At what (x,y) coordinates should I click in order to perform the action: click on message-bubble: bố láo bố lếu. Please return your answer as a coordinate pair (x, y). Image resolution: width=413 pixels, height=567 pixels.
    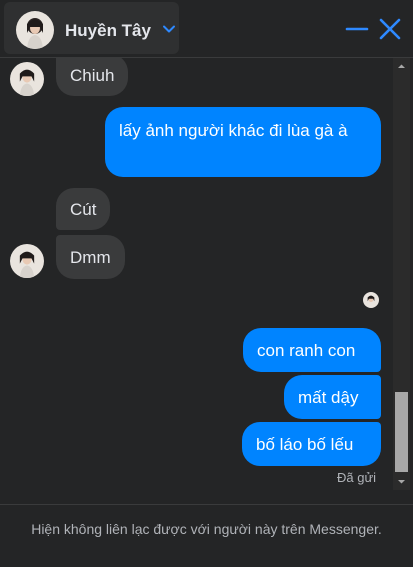
    Looking at the image, I should click on (311, 444).